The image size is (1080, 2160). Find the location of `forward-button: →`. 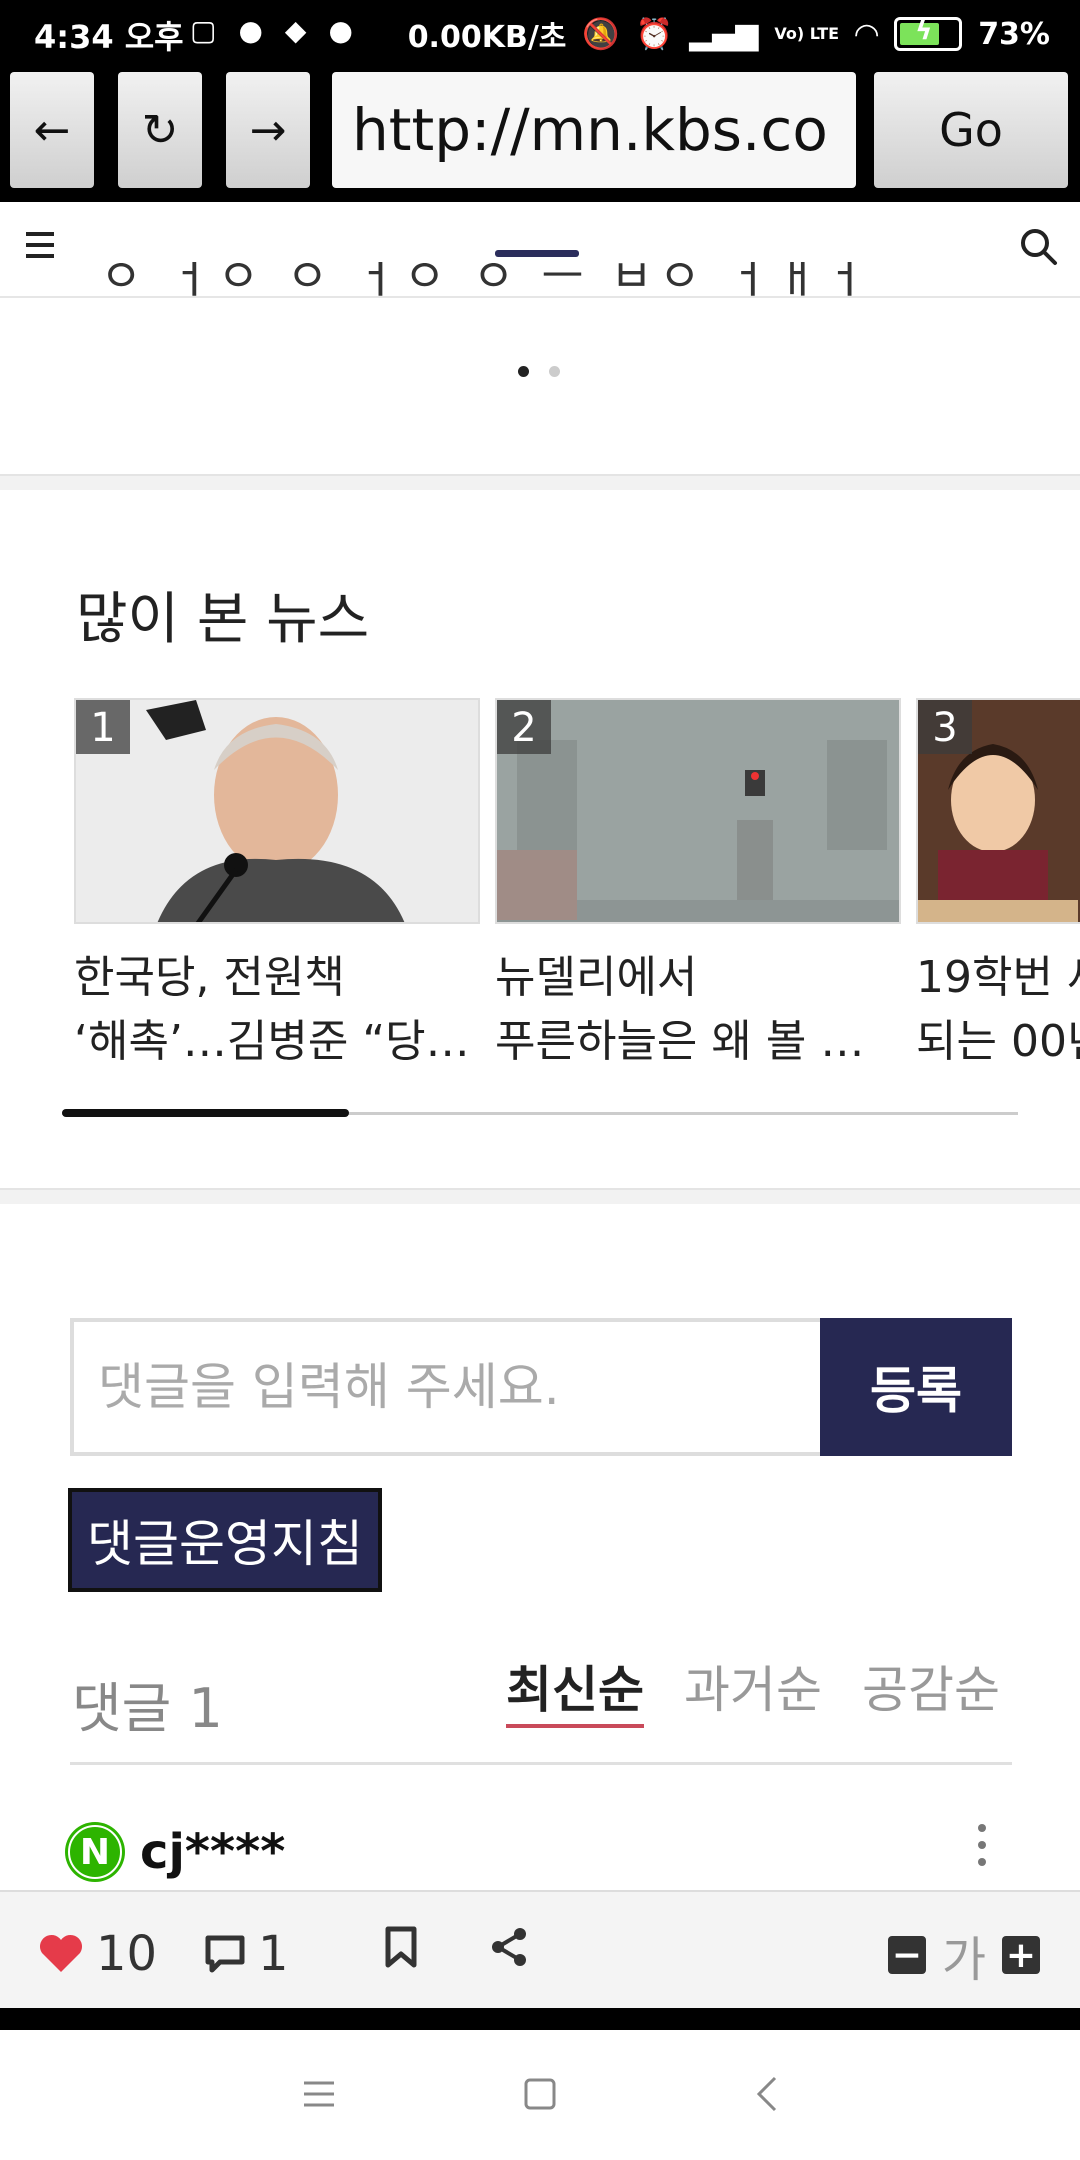

forward-button: → is located at coordinates (268, 130).